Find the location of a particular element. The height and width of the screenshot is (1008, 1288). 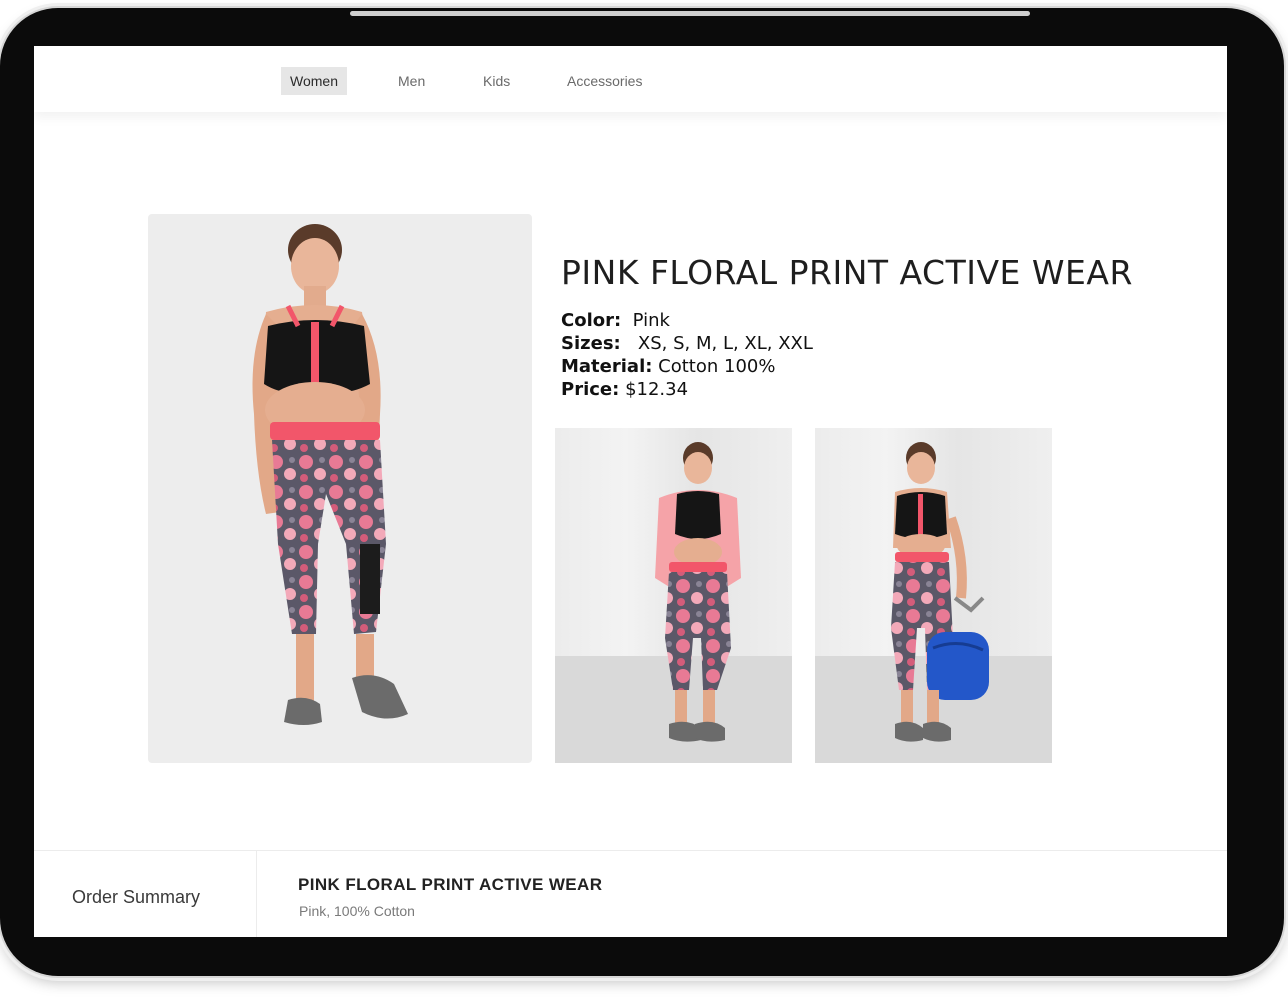

top-nav: Women Men Kids Accessories is located at coordinates (630, 79).